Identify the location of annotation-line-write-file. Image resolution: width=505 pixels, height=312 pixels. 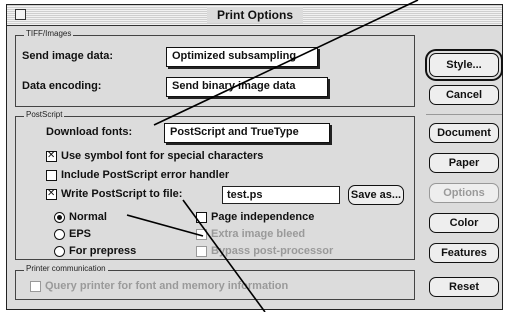
(224, 255).